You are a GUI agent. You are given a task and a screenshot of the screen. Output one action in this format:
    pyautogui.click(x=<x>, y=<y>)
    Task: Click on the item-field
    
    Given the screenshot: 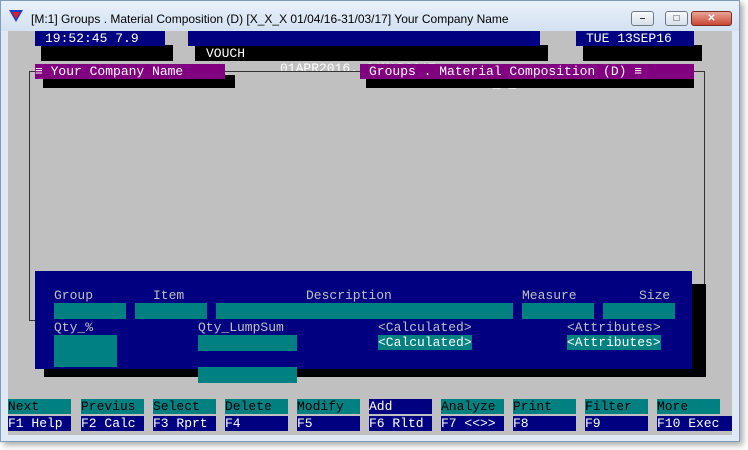 What is the action you would take?
    pyautogui.click(x=171, y=311)
    